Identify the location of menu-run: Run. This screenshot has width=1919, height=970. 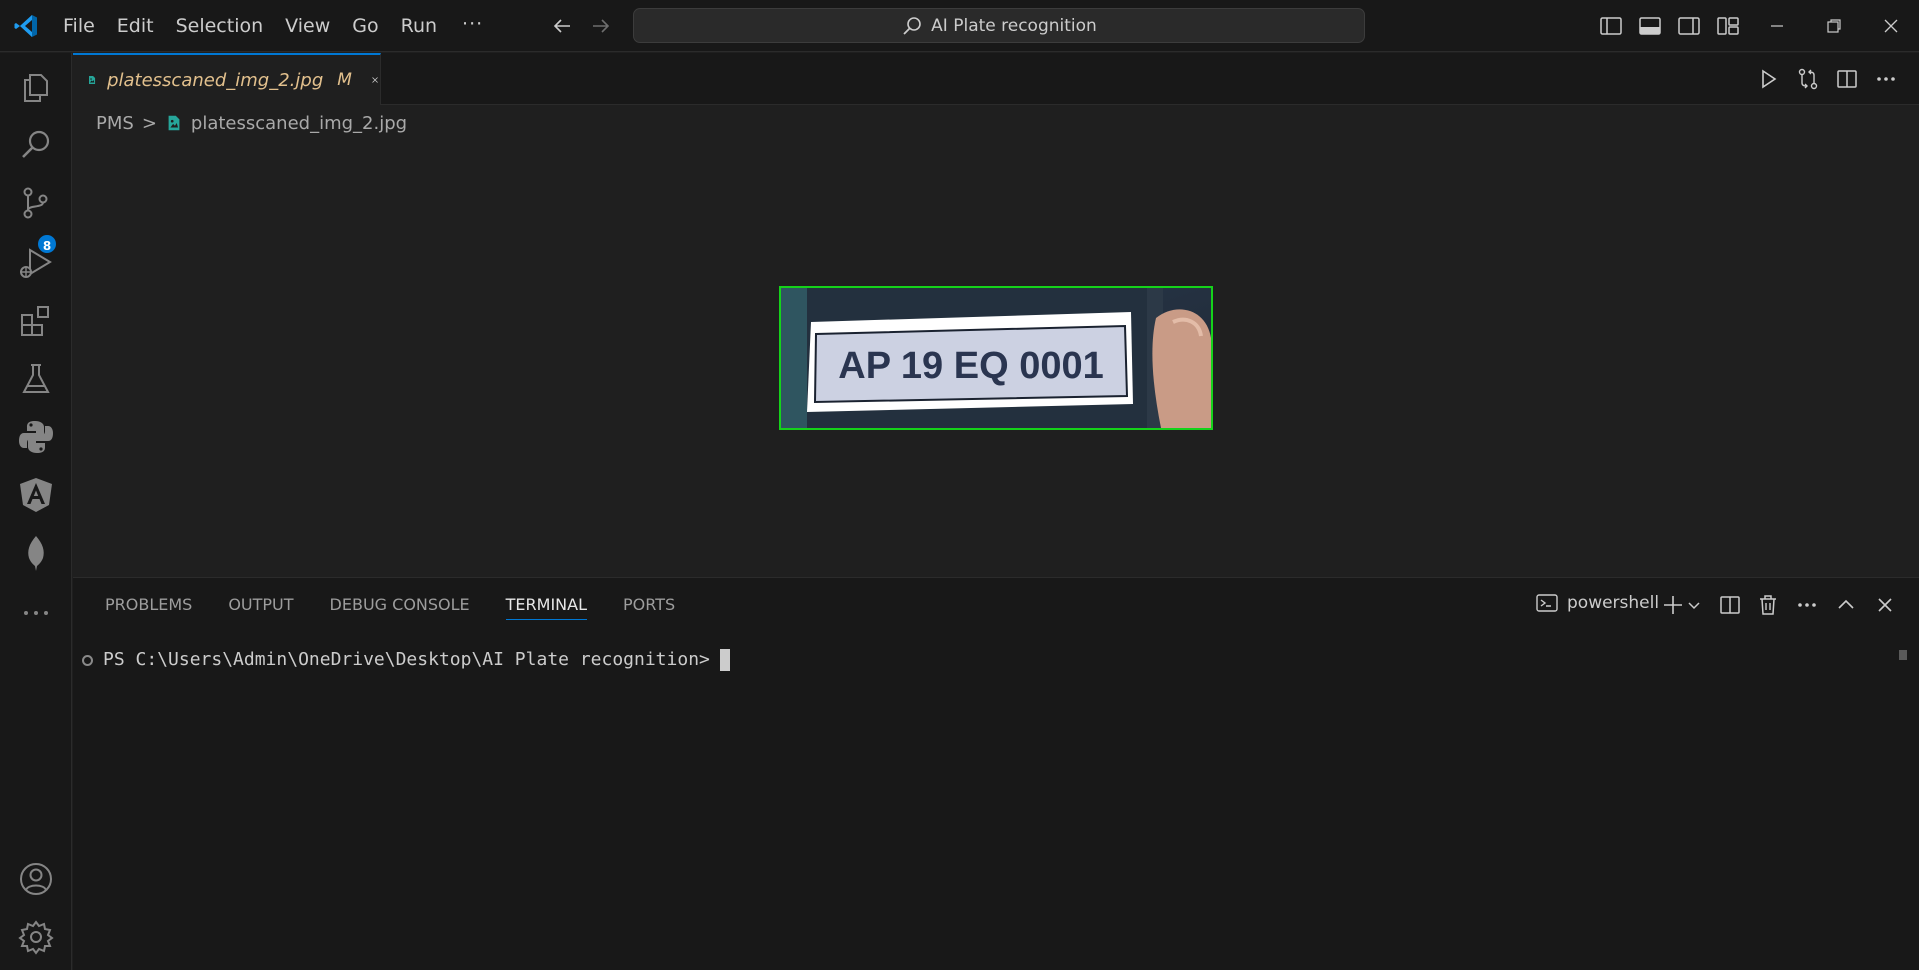
(419, 26).